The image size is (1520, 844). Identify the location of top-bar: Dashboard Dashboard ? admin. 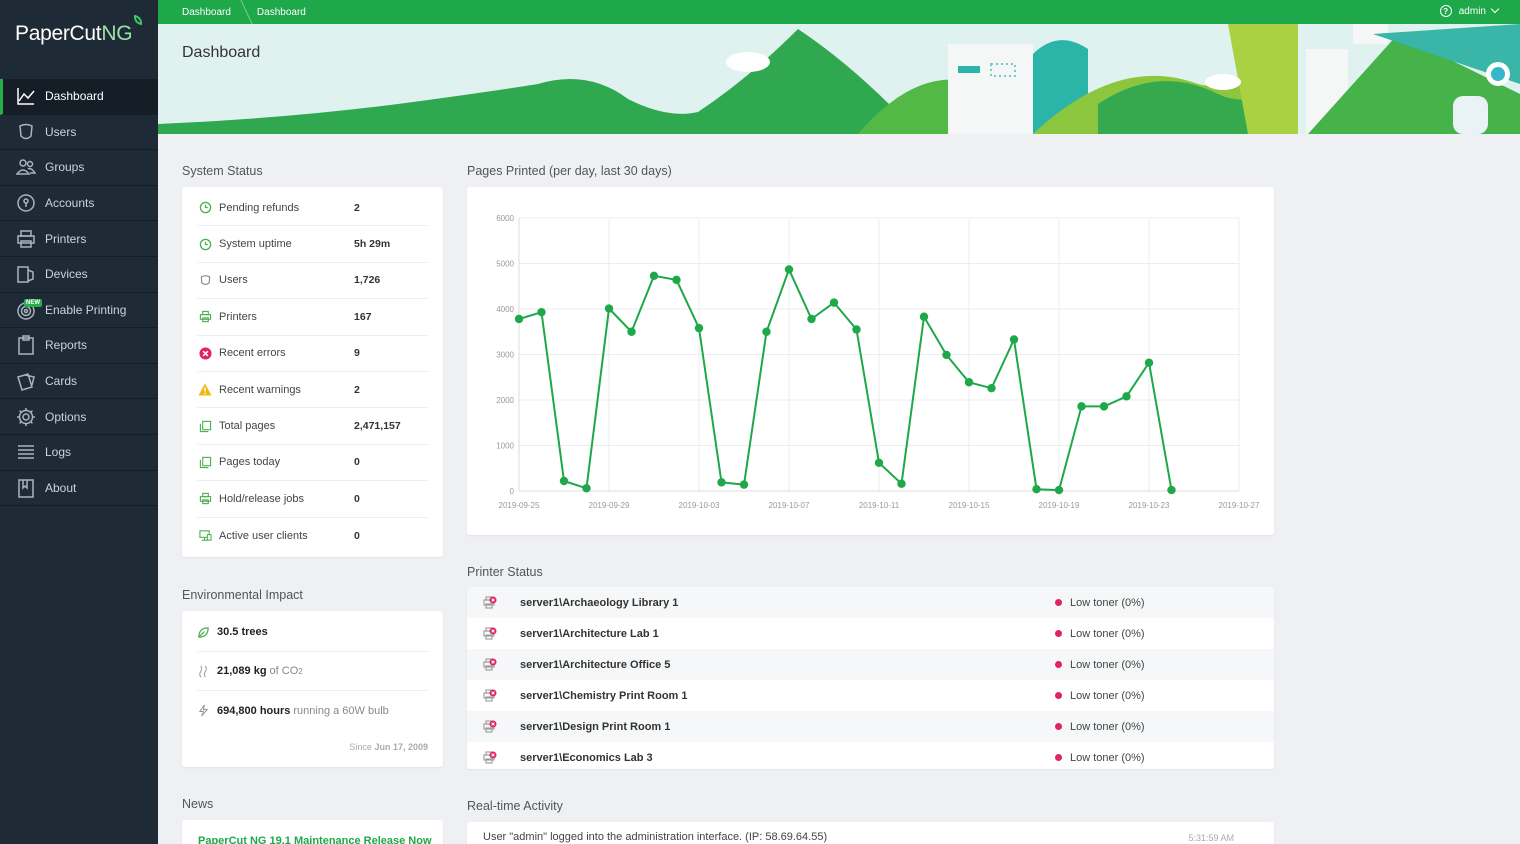
(839, 12).